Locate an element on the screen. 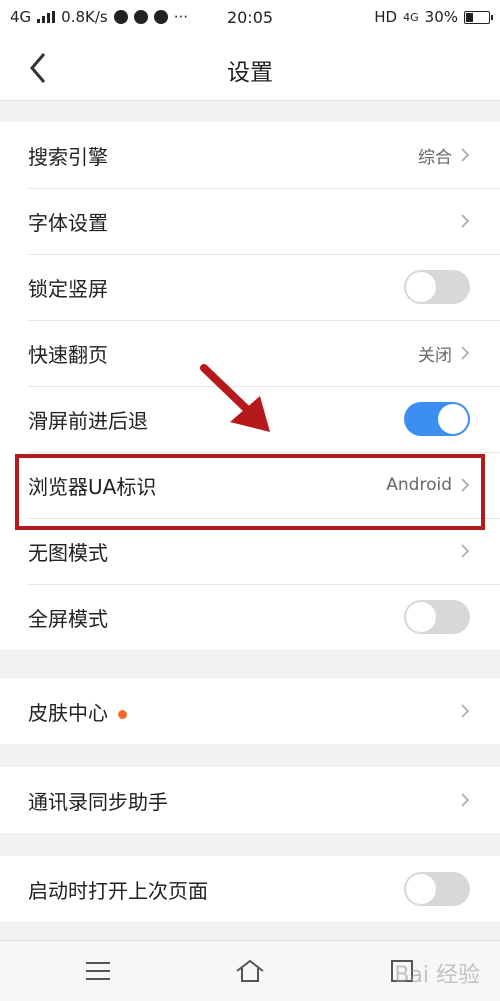  settings-row: 锁定竖屏 is located at coordinates (250, 287).